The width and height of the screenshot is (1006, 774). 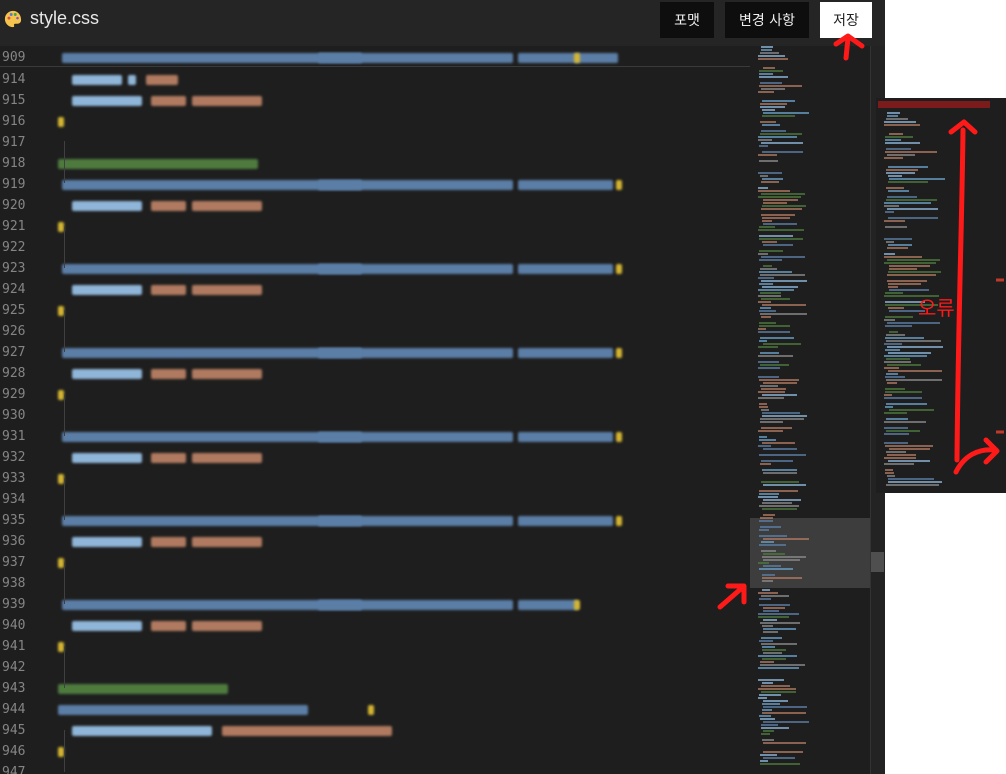 What do you see at coordinates (14, 268) in the screenshot?
I see `line-number: 923` at bounding box center [14, 268].